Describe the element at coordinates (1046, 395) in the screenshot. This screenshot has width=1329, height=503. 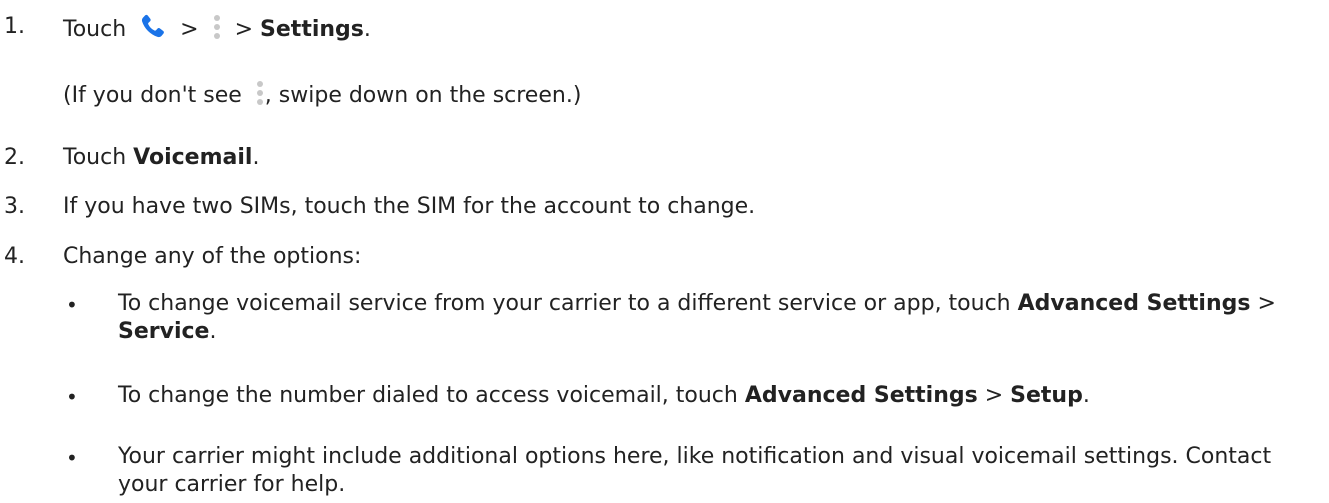
I see `setup-label: Setup` at that location.